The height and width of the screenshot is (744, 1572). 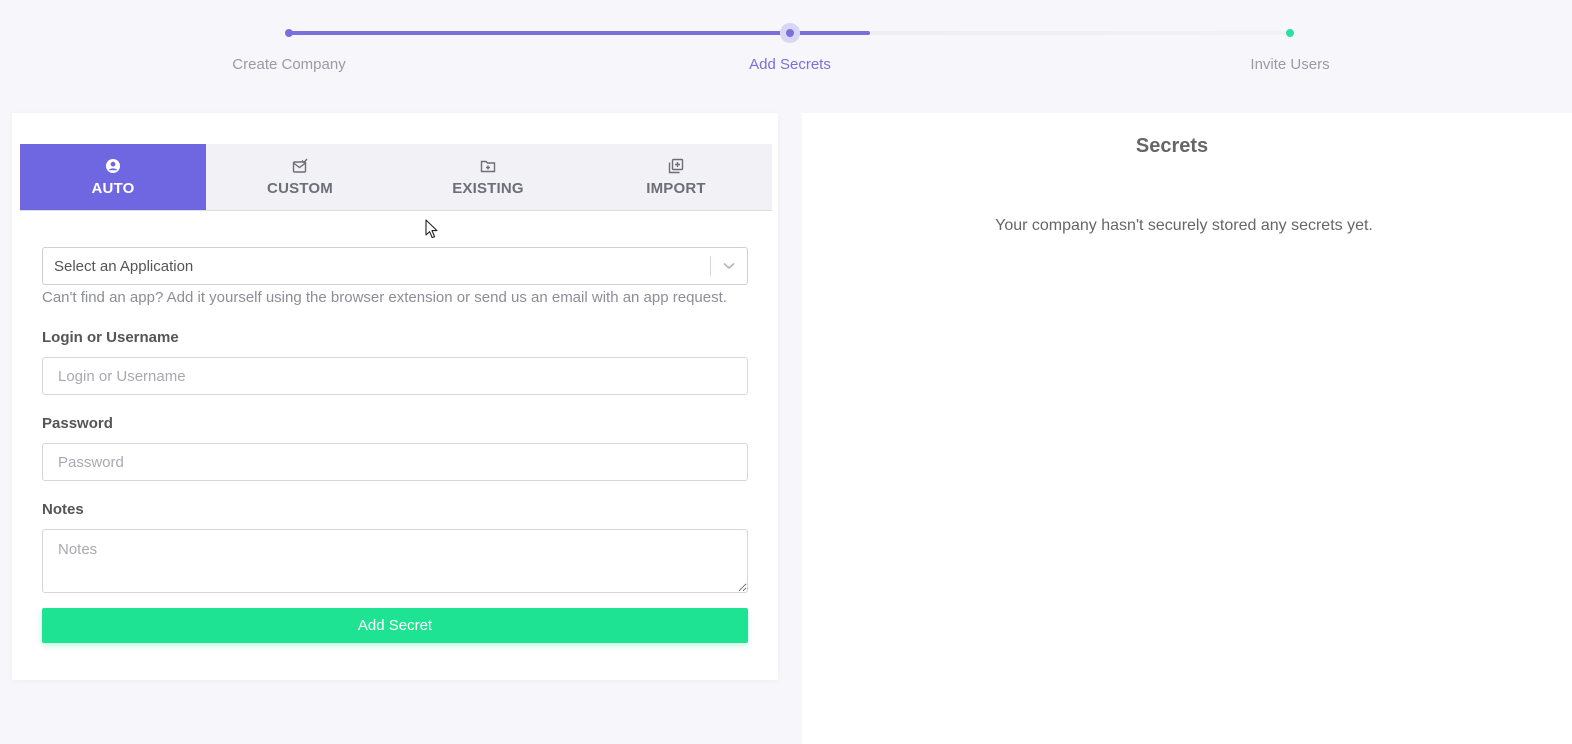 What do you see at coordinates (300, 188) in the screenshot?
I see `tab-custom-label: CUSTOM` at bounding box center [300, 188].